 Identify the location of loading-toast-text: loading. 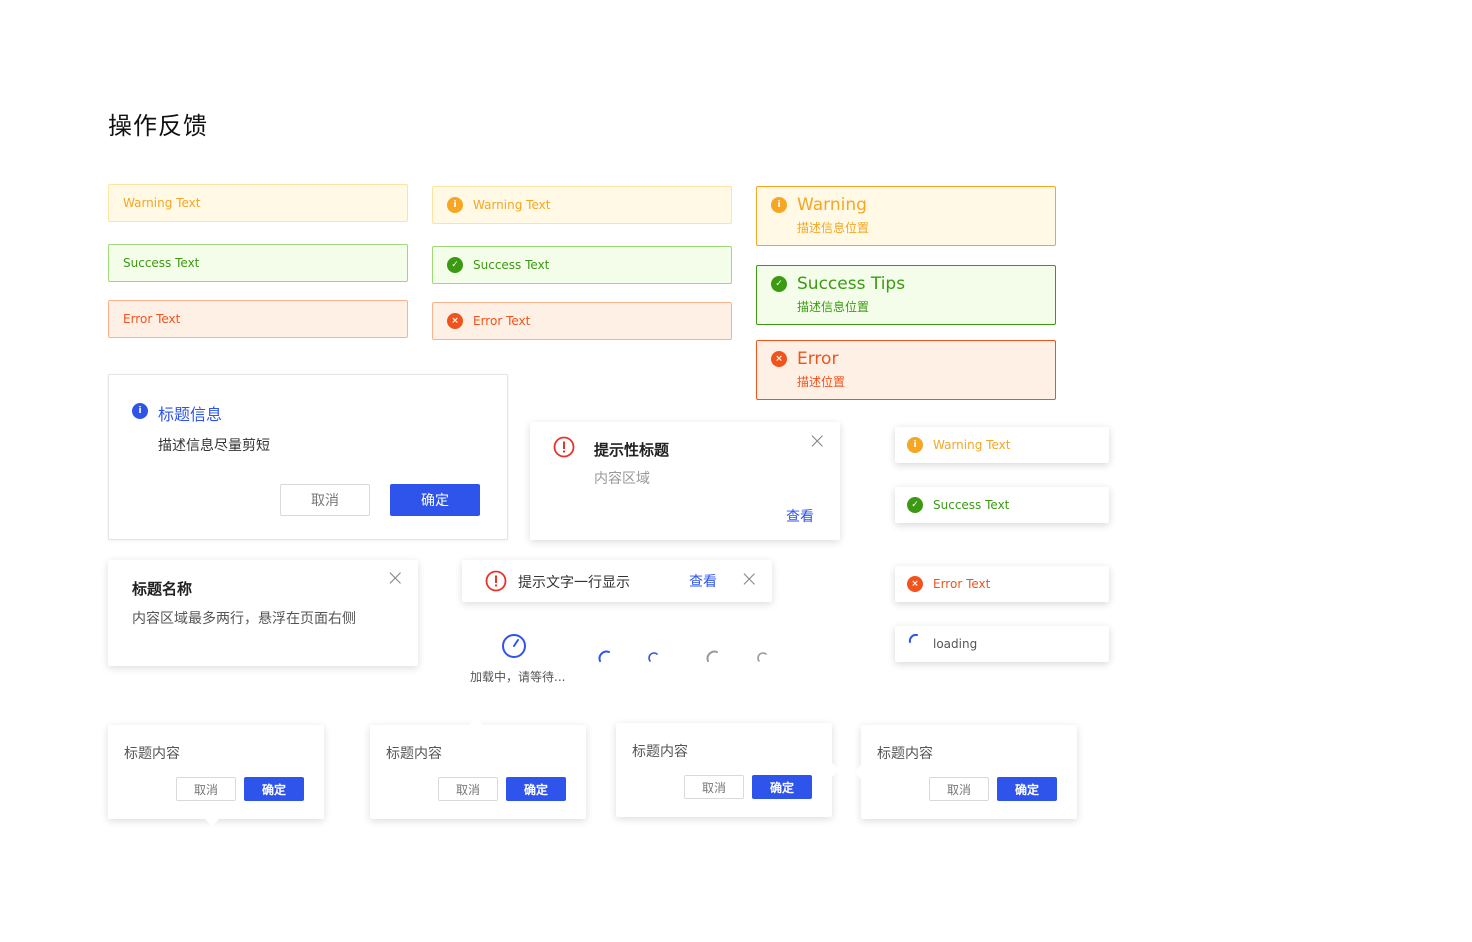
(955, 644).